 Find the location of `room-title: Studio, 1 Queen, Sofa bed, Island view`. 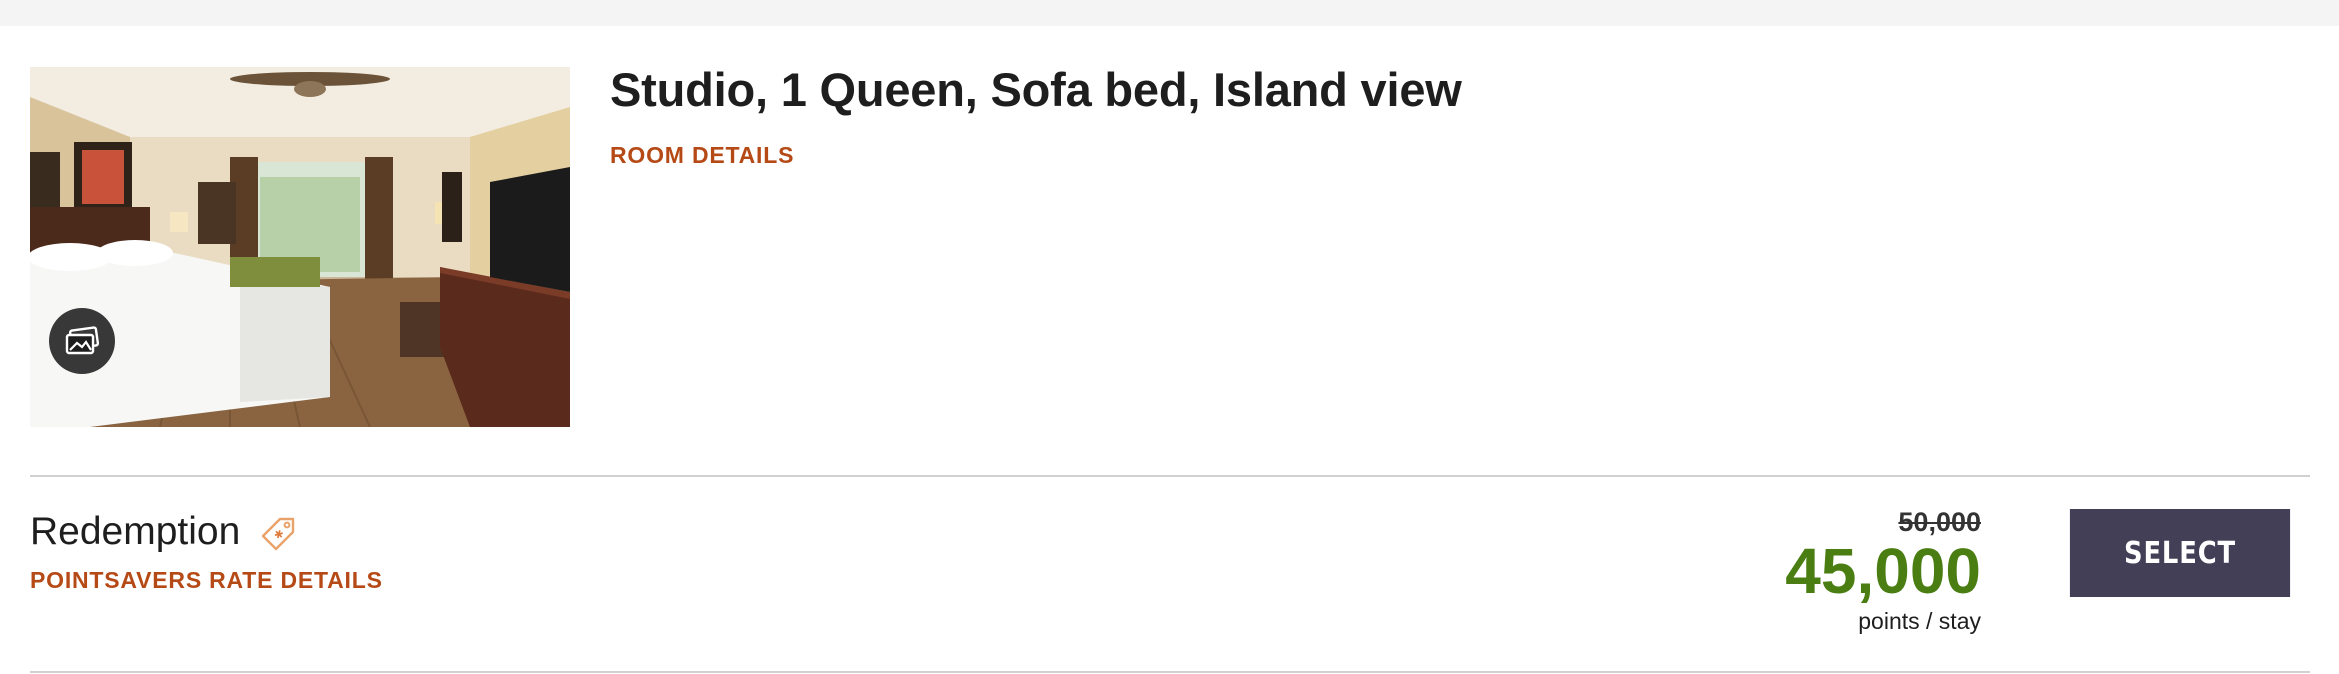

room-title: Studio, 1 Queen, Sofa bed, Island view is located at coordinates (1036, 89).